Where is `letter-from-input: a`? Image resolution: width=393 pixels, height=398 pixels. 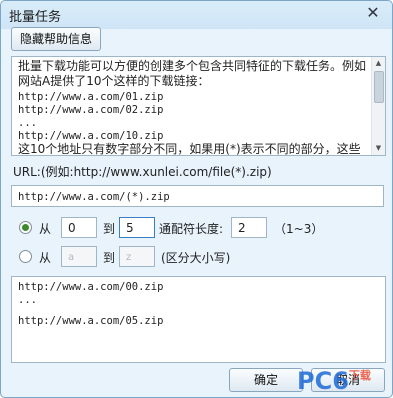
letter-from-input: a is located at coordinates (79, 256).